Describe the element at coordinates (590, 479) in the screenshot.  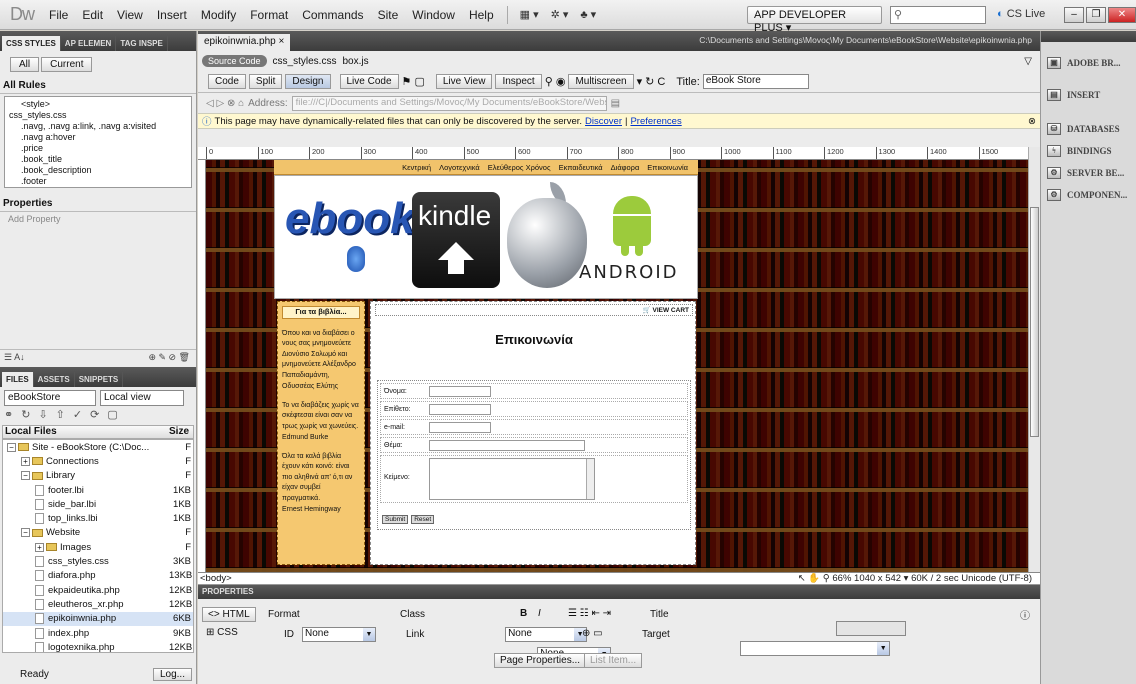
I see `textarea-scrollbar` at that location.